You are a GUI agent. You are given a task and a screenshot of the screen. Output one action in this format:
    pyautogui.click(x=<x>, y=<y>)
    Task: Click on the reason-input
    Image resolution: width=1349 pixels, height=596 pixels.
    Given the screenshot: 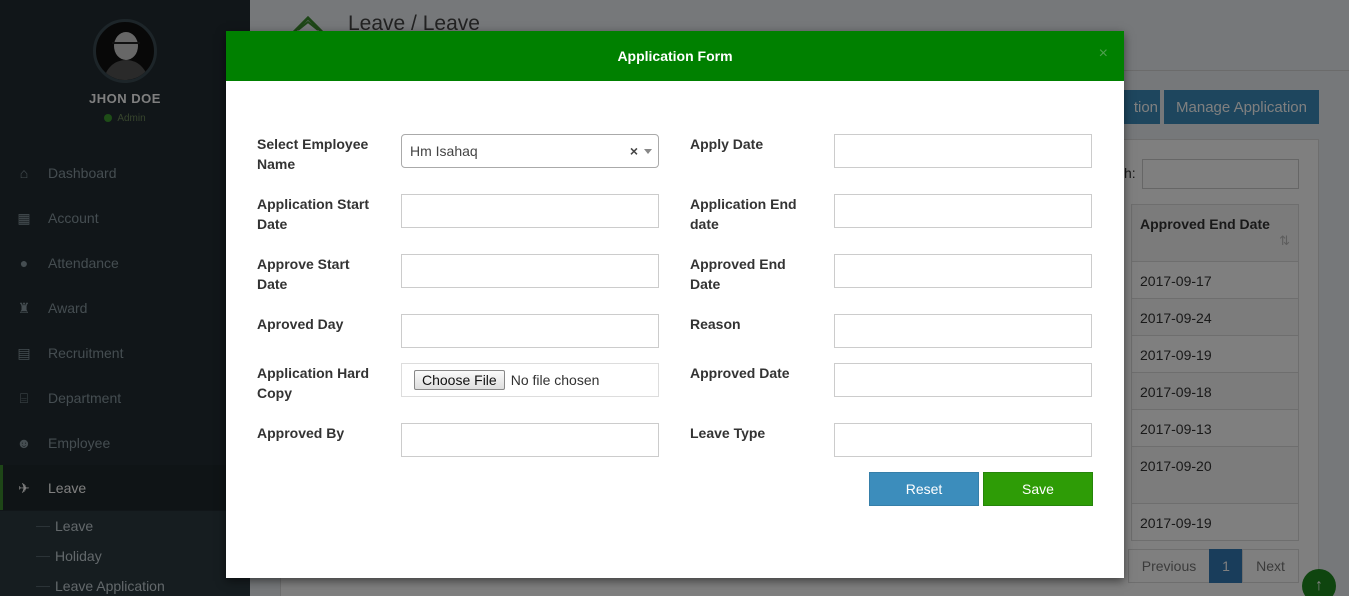 What is the action you would take?
    pyautogui.click(x=963, y=331)
    